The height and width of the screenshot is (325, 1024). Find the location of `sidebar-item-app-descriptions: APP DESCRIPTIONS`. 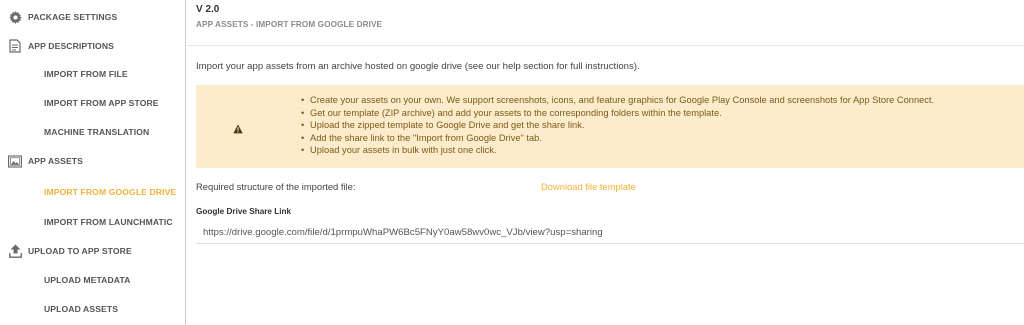

sidebar-item-app-descriptions: APP DESCRIPTIONS is located at coordinates (92, 46).